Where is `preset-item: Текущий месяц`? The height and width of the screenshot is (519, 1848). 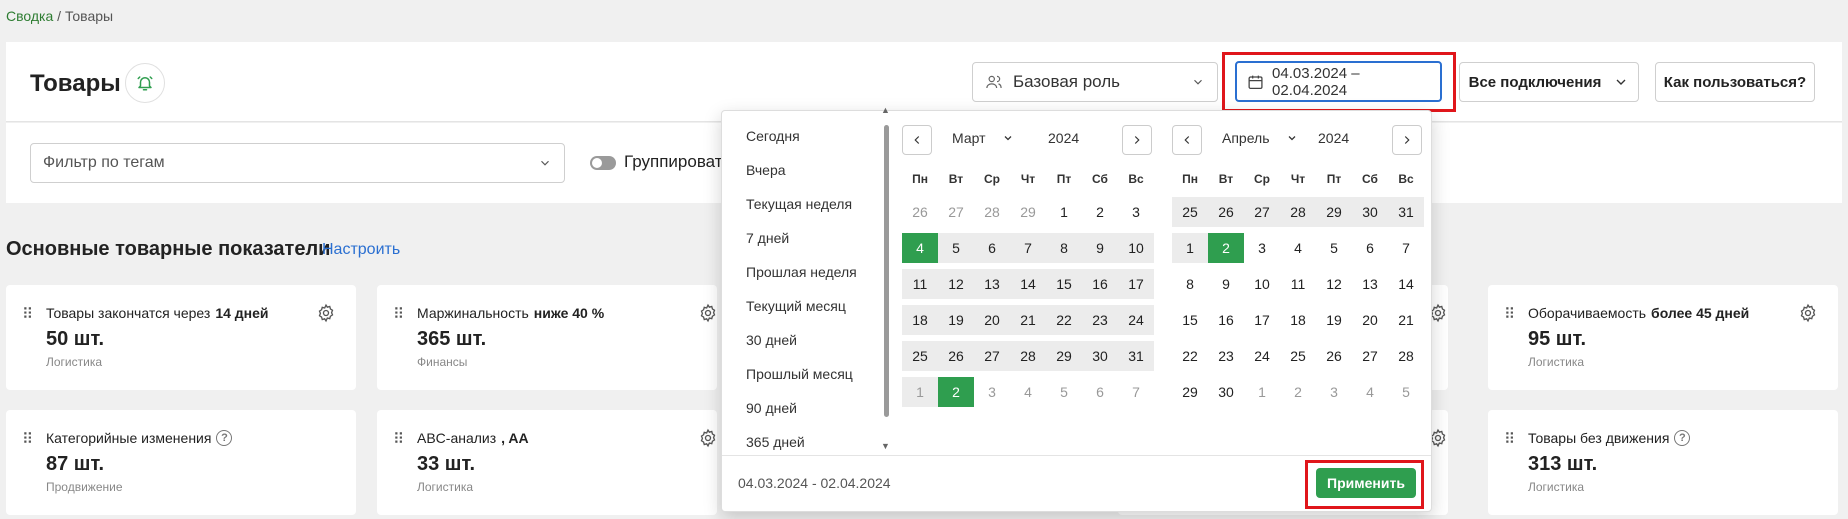 preset-item: Текущий месяц is located at coordinates (802, 306).